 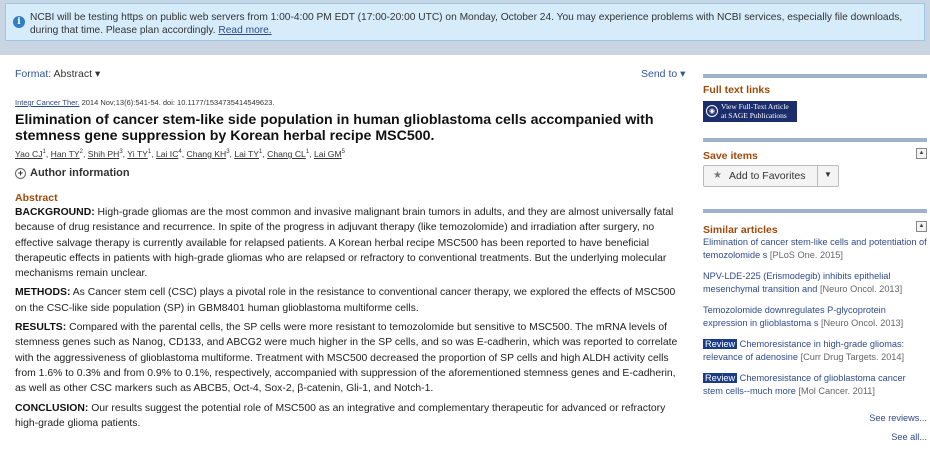 What do you see at coordinates (29, 154) in the screenshot?
I see `author-link: Yao CJ` at bounding box center [29, 154].